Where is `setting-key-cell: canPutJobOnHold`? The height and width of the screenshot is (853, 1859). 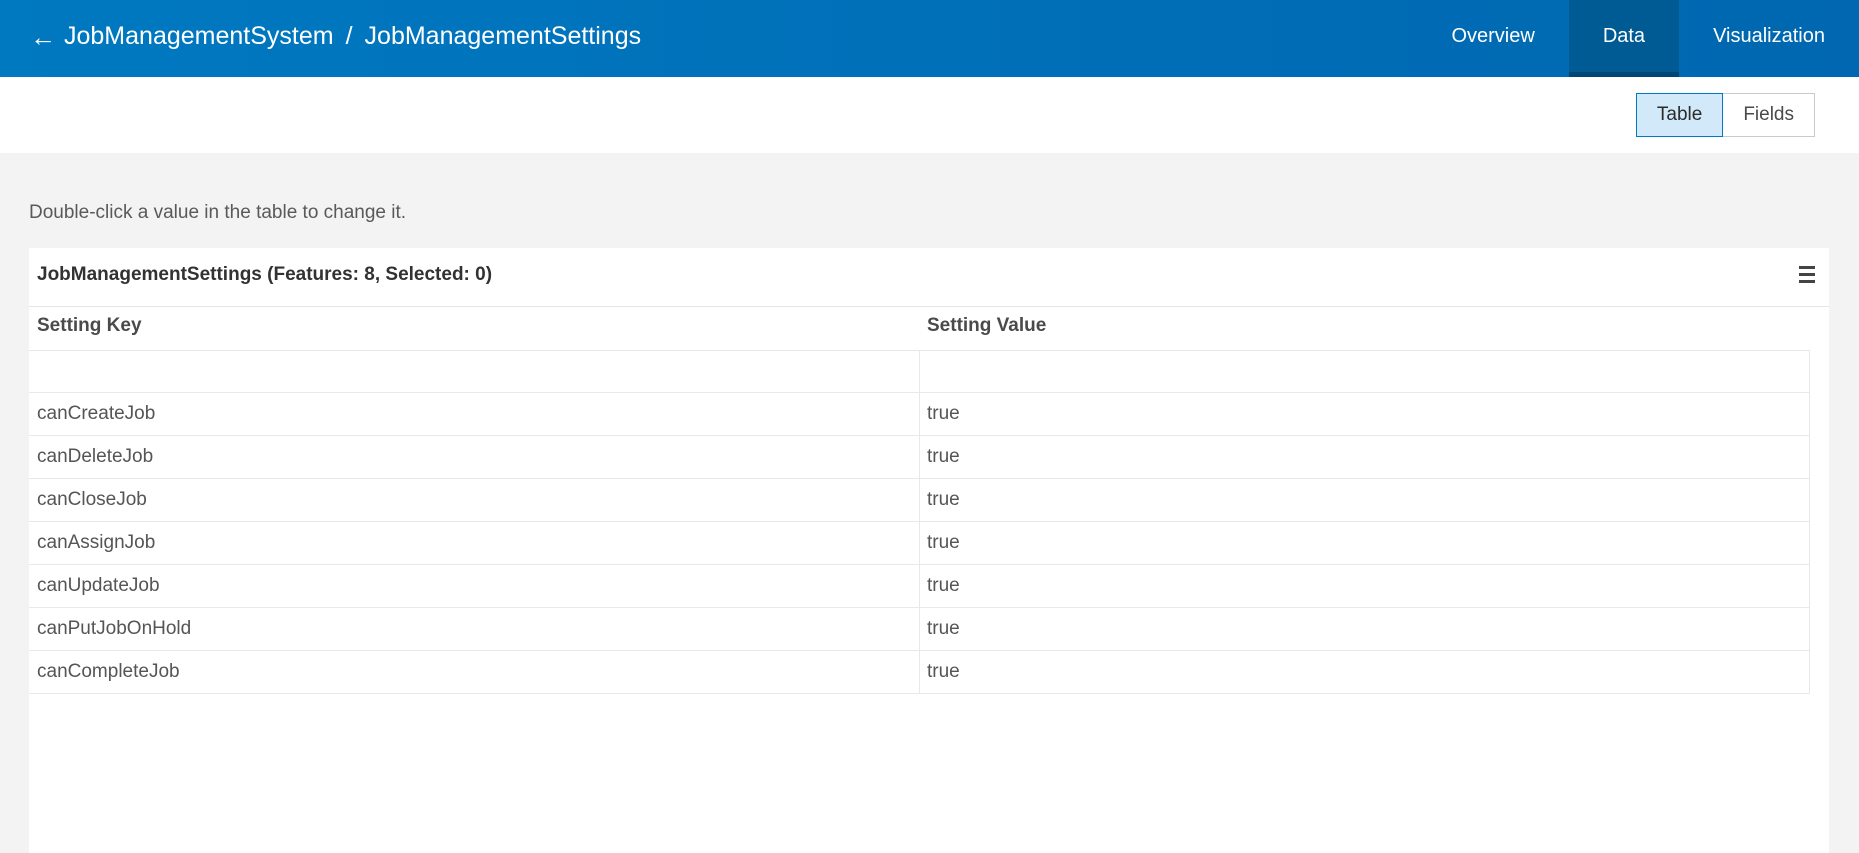
setting-key-cell: canPutJobOnHold is located at coordinates (114, 629).